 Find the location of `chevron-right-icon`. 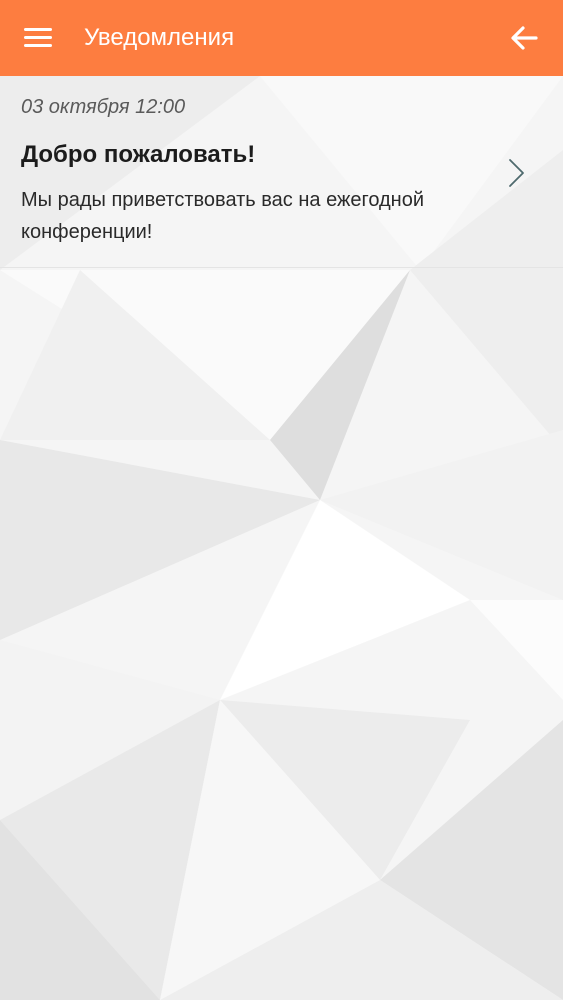

chevron-right-icon is located at coordinates (517, 173).